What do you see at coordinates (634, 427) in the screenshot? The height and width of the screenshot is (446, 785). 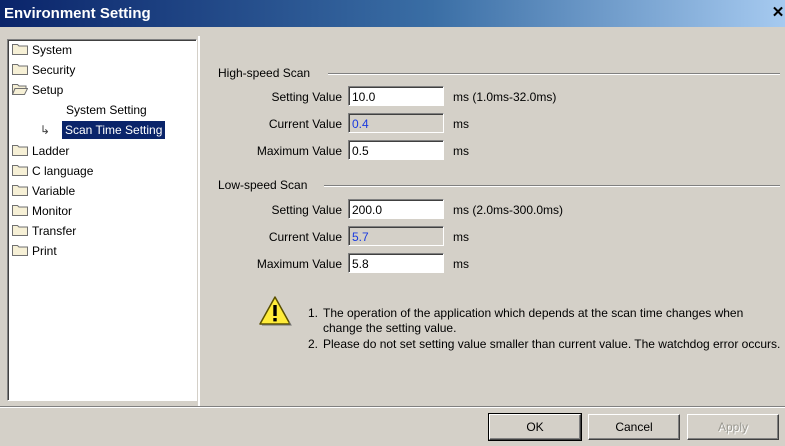 I see `cancel-button: Cancel` at bounding box center [634, 427].